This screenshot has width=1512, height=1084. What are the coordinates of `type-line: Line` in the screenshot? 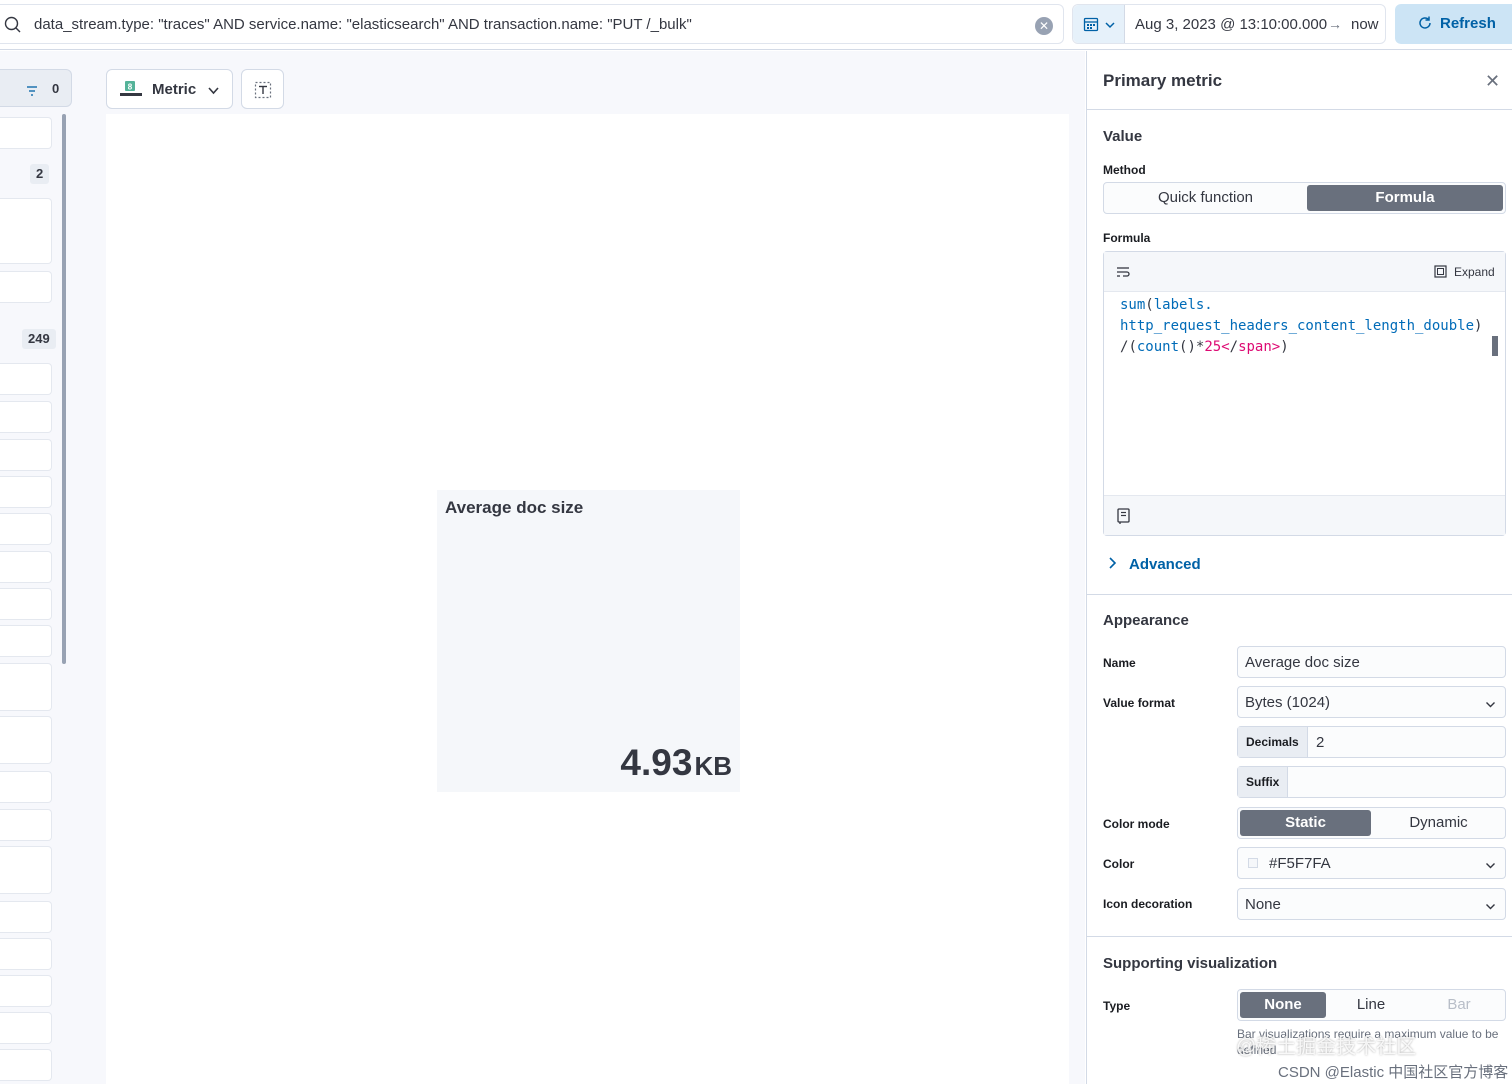 It's located at (1371, 1005).